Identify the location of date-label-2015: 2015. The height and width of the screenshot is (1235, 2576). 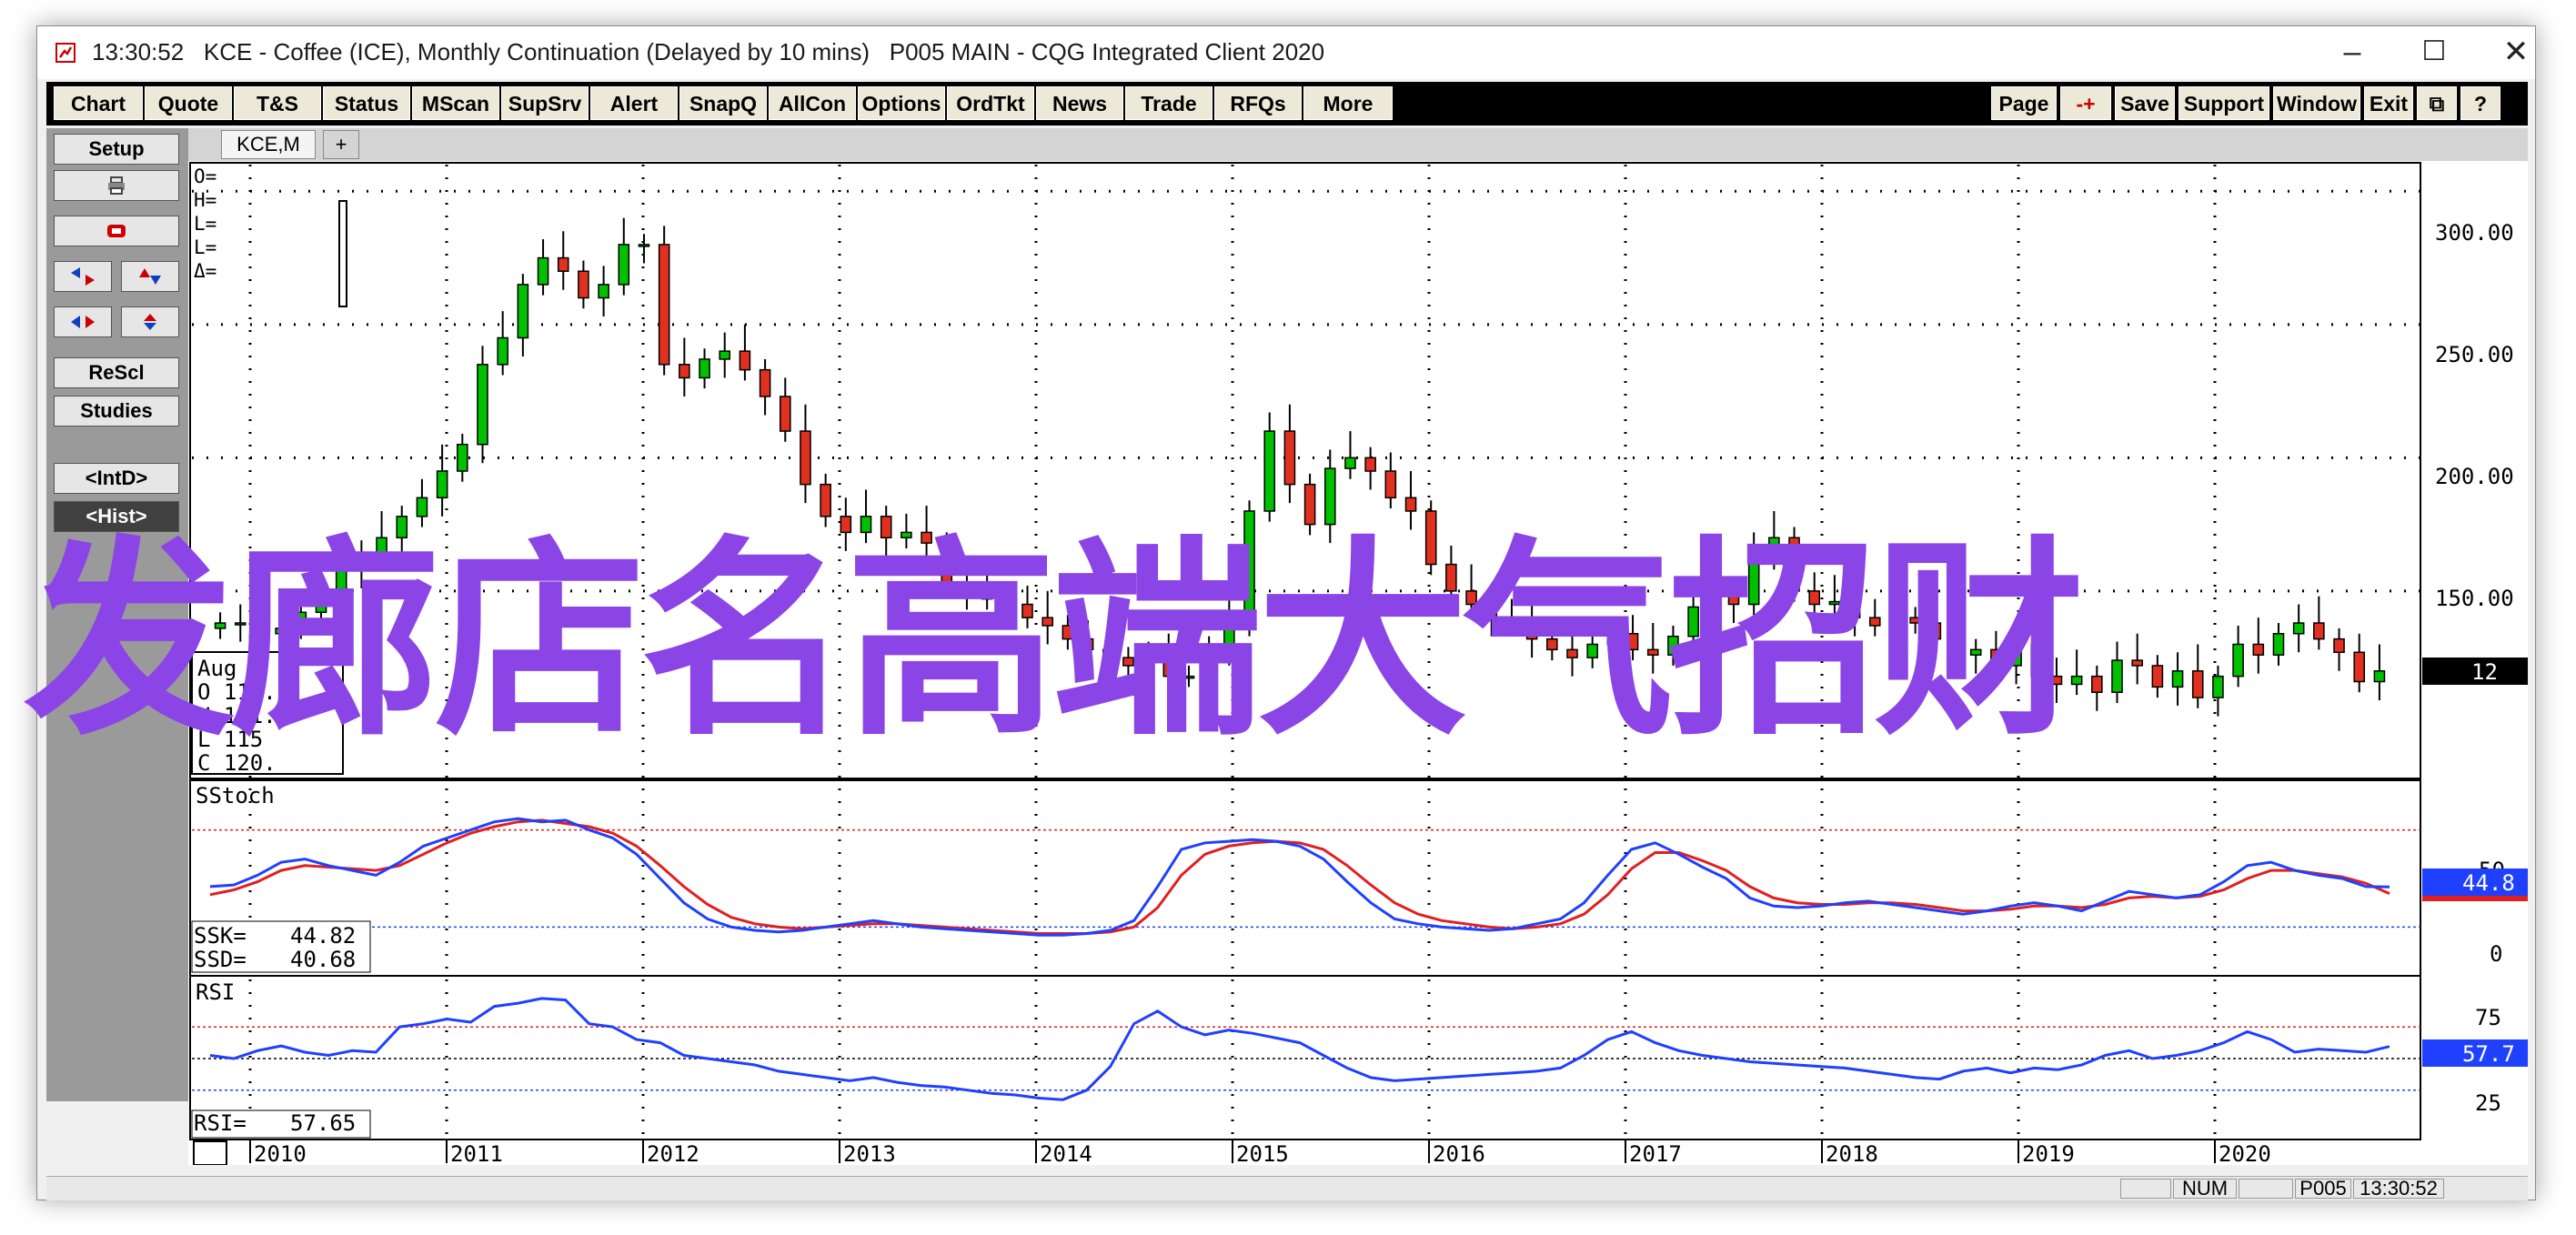
(1262, 1153).